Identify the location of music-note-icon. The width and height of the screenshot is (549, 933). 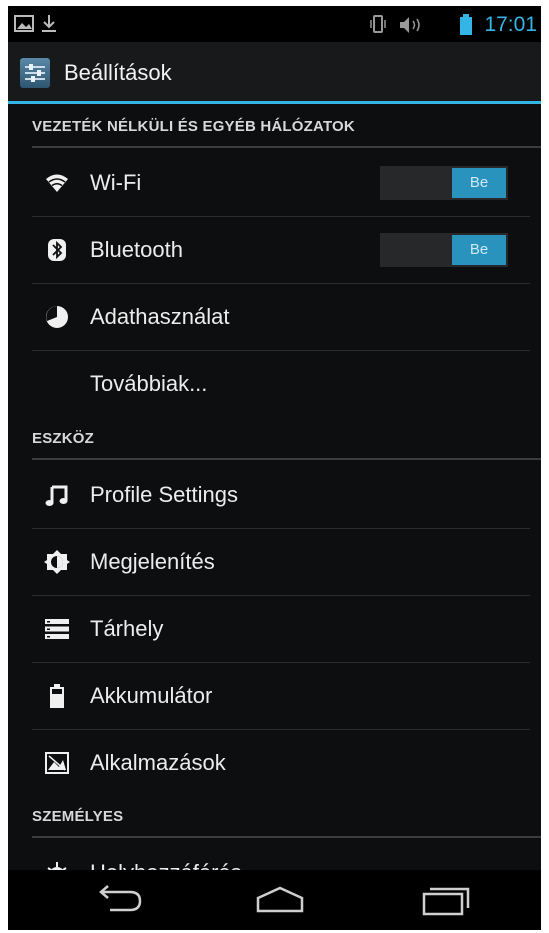
(56, 495).